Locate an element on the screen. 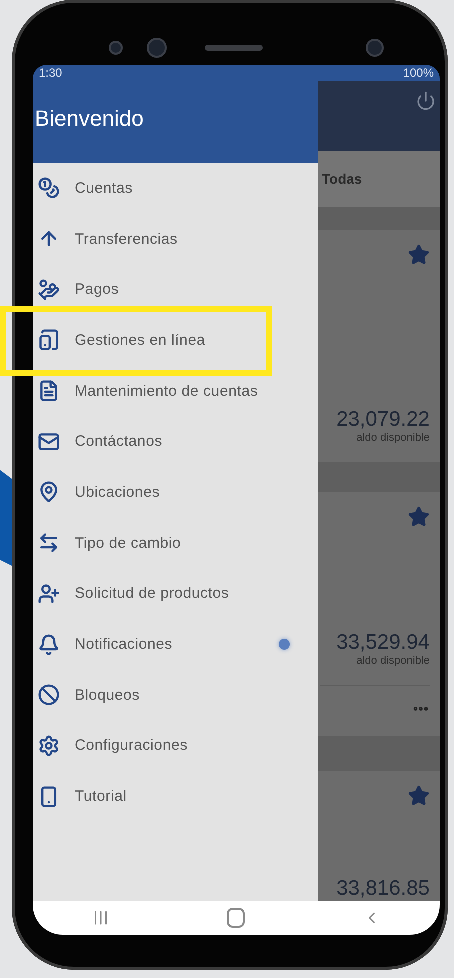 The image size is (454, 978). menu-item: Notificaciones is located at coordinates (175, 644).